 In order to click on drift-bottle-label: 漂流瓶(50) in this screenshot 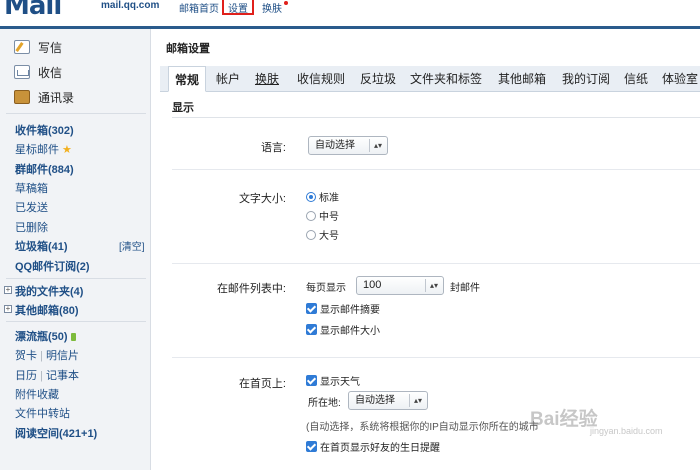, I will do `click(41, 337)`.